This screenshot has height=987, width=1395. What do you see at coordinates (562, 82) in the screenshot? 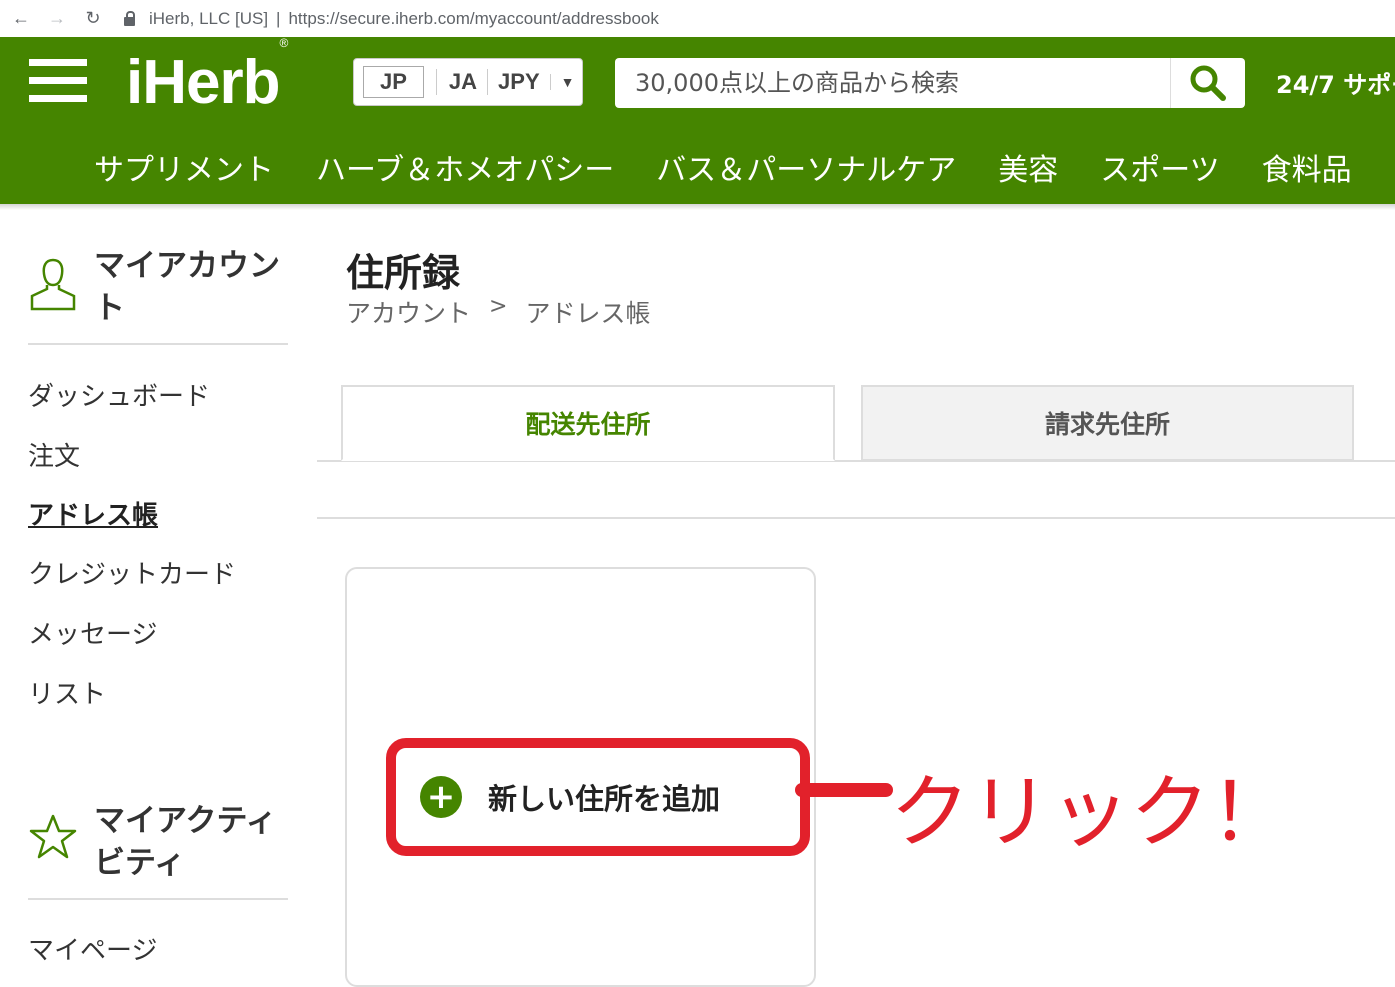
I see `caret-down-icon: ▼` at bounding box center [562, 82].